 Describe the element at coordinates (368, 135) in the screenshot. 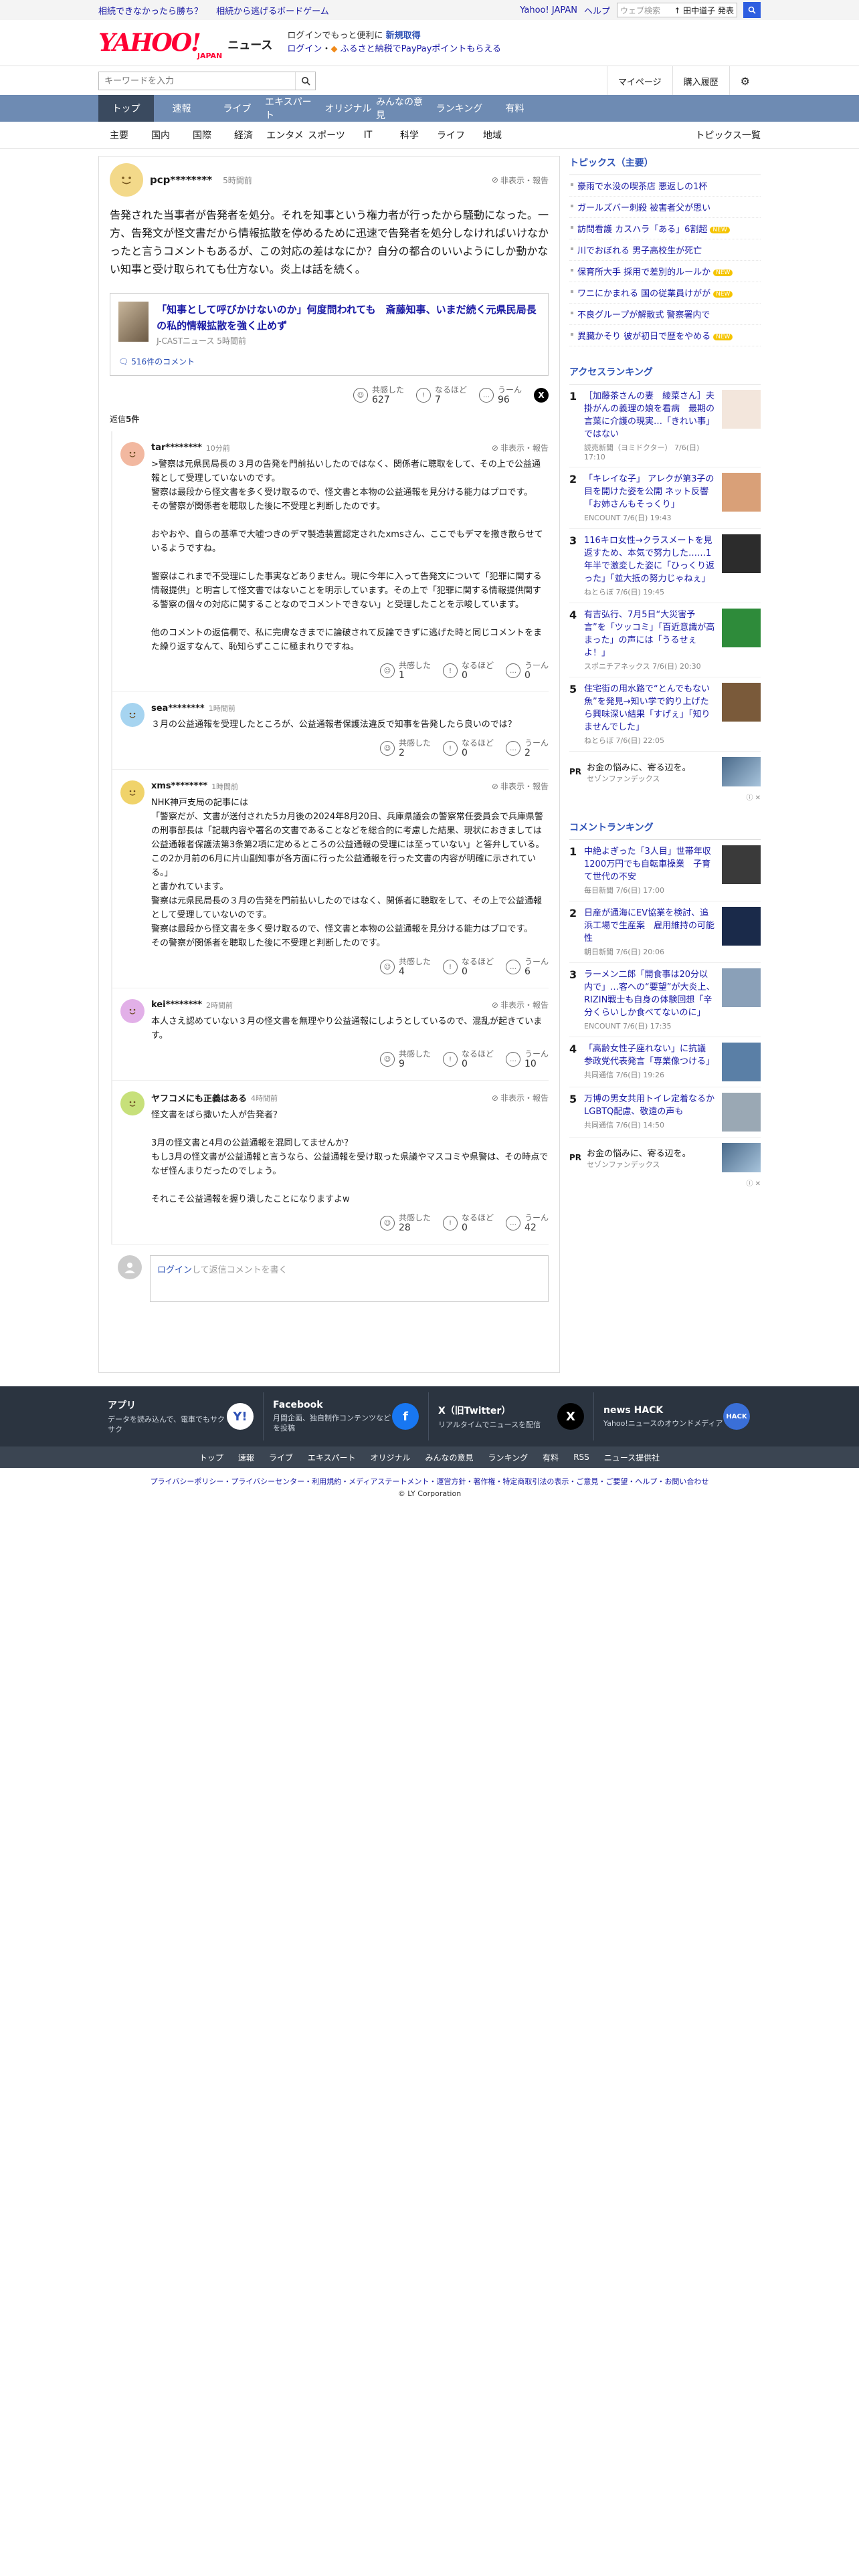

I see `cat-it: IT` at that location.